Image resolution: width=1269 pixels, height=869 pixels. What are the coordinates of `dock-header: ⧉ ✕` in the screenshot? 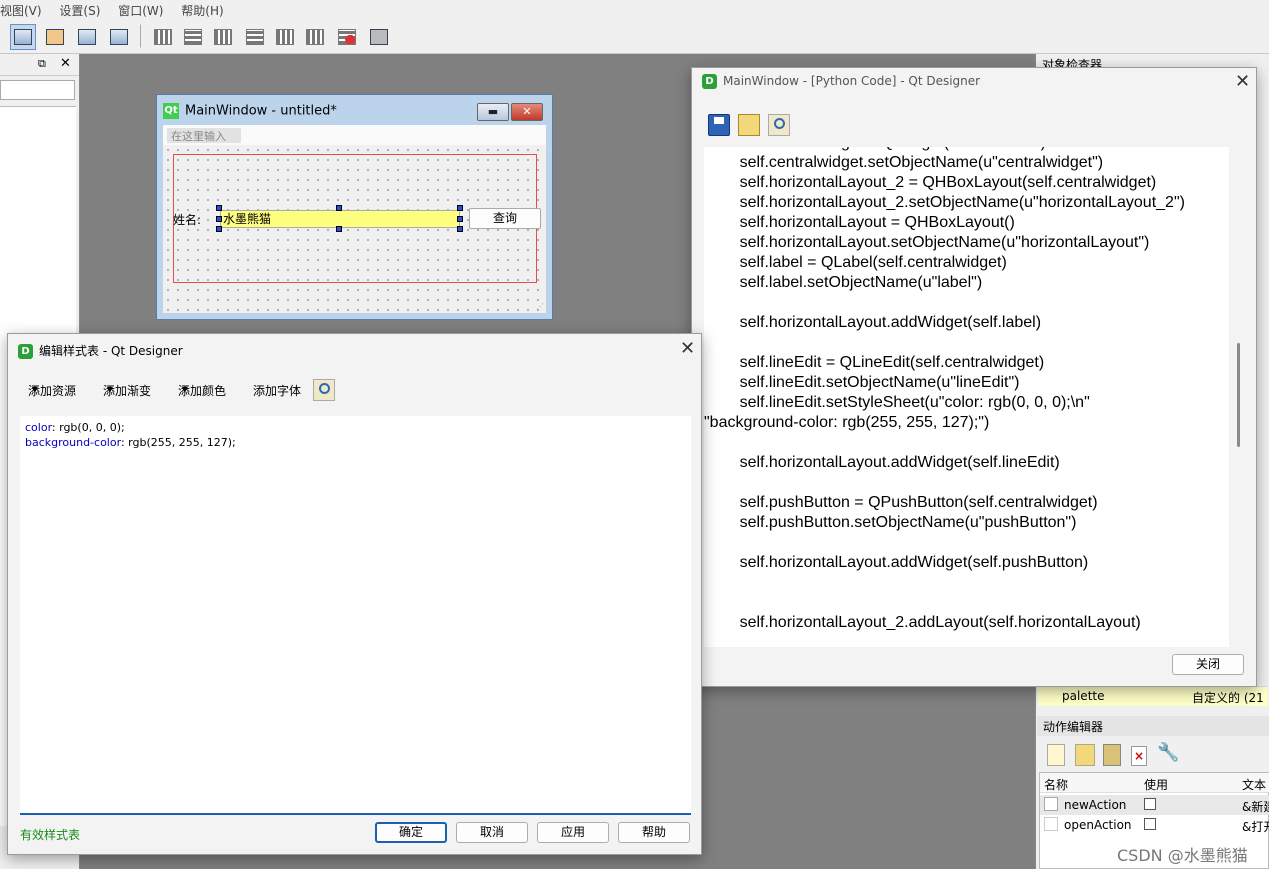 It's located at (39, 65).